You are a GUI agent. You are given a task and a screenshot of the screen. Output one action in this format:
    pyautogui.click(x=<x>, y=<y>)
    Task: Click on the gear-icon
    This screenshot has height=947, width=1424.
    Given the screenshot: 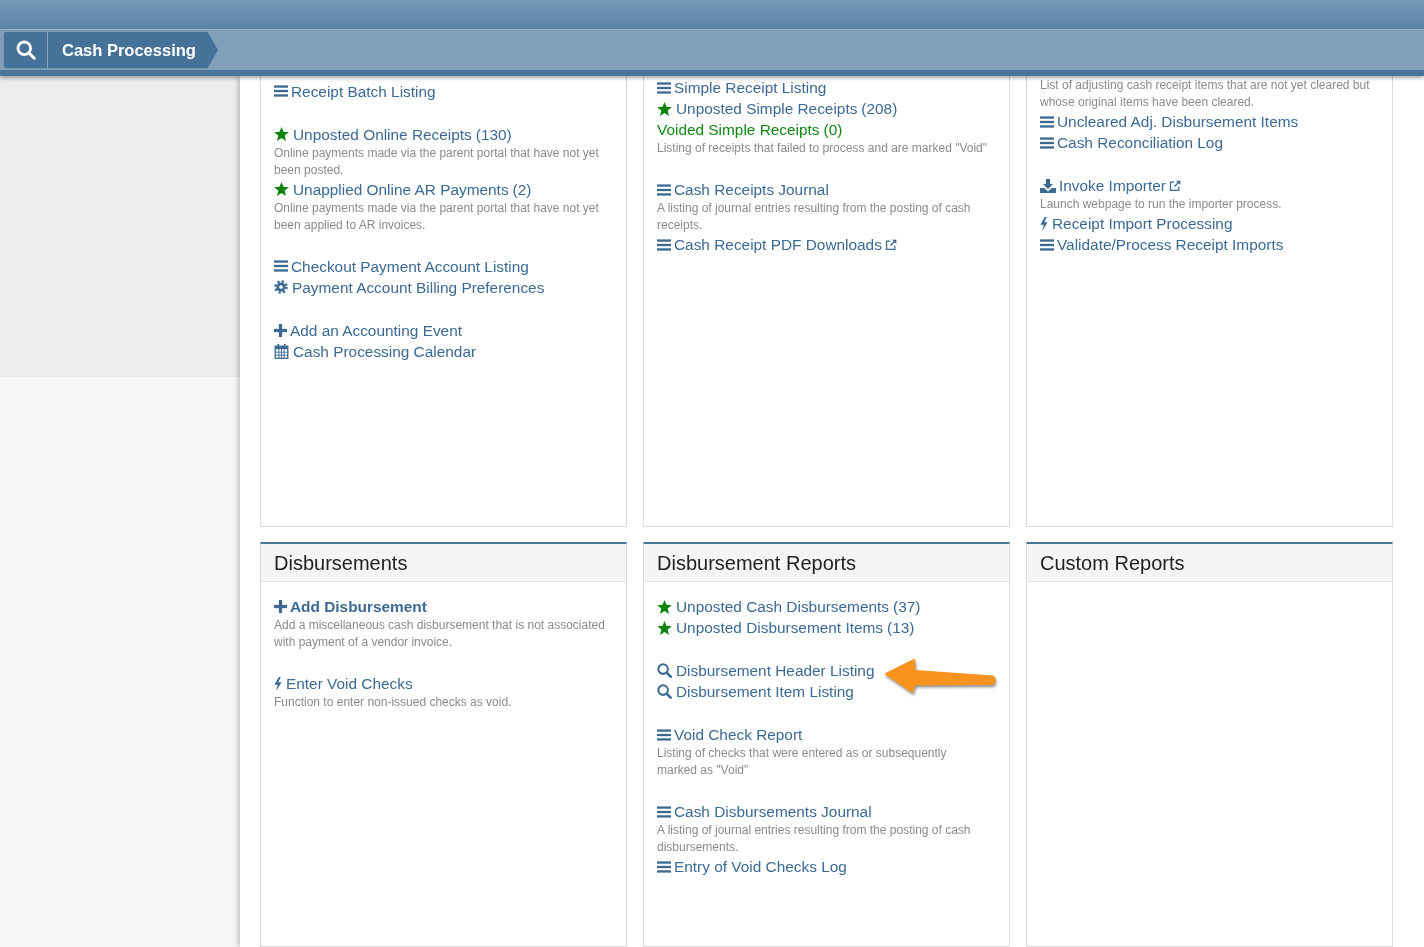 What is the action you would take?
    pyautogui.click(x=281, y=287)
    